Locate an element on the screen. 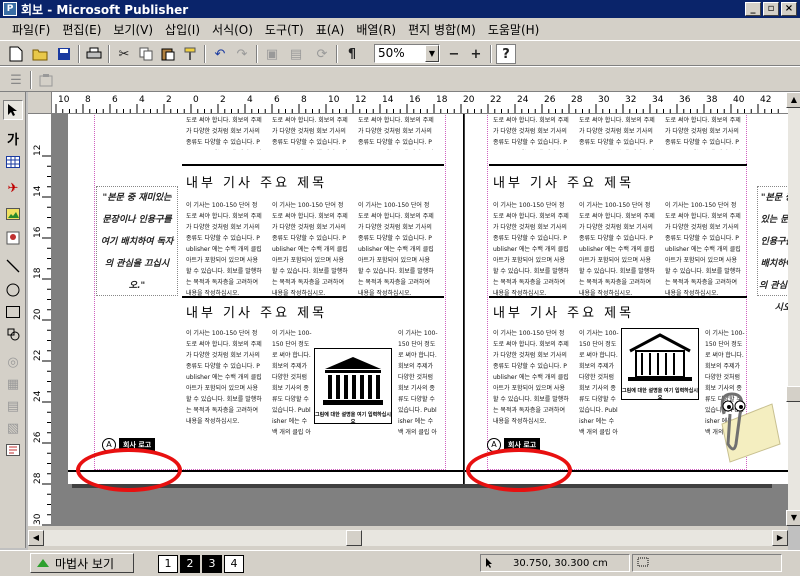 Image resolution: width=800 pixels, height=576 pixels. format-object-icon is located at coordinates (46, 80).